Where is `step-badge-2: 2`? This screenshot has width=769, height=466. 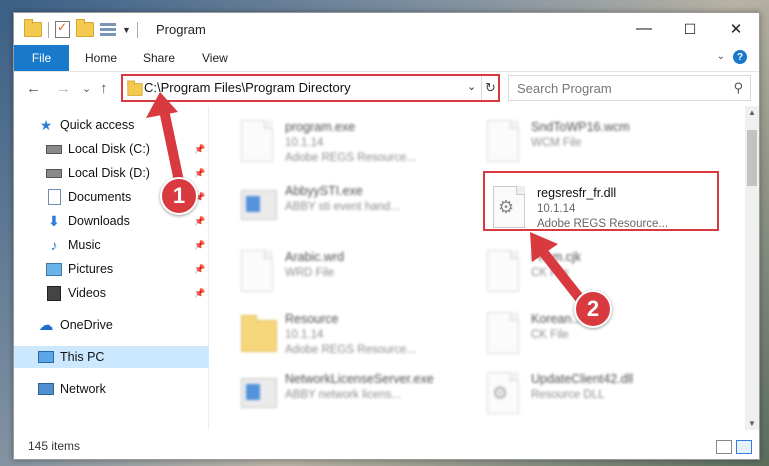
step-badge-2: 2 is located at coordinates (593, 309).